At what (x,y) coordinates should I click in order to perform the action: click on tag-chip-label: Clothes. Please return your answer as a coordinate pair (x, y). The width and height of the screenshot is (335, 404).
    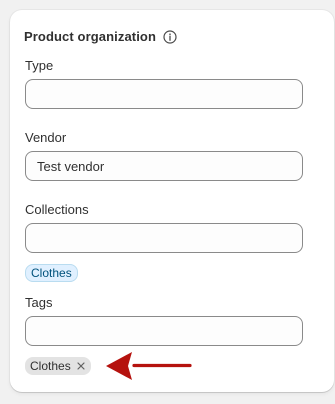
    Looking at the image, I should click on (50, 366).